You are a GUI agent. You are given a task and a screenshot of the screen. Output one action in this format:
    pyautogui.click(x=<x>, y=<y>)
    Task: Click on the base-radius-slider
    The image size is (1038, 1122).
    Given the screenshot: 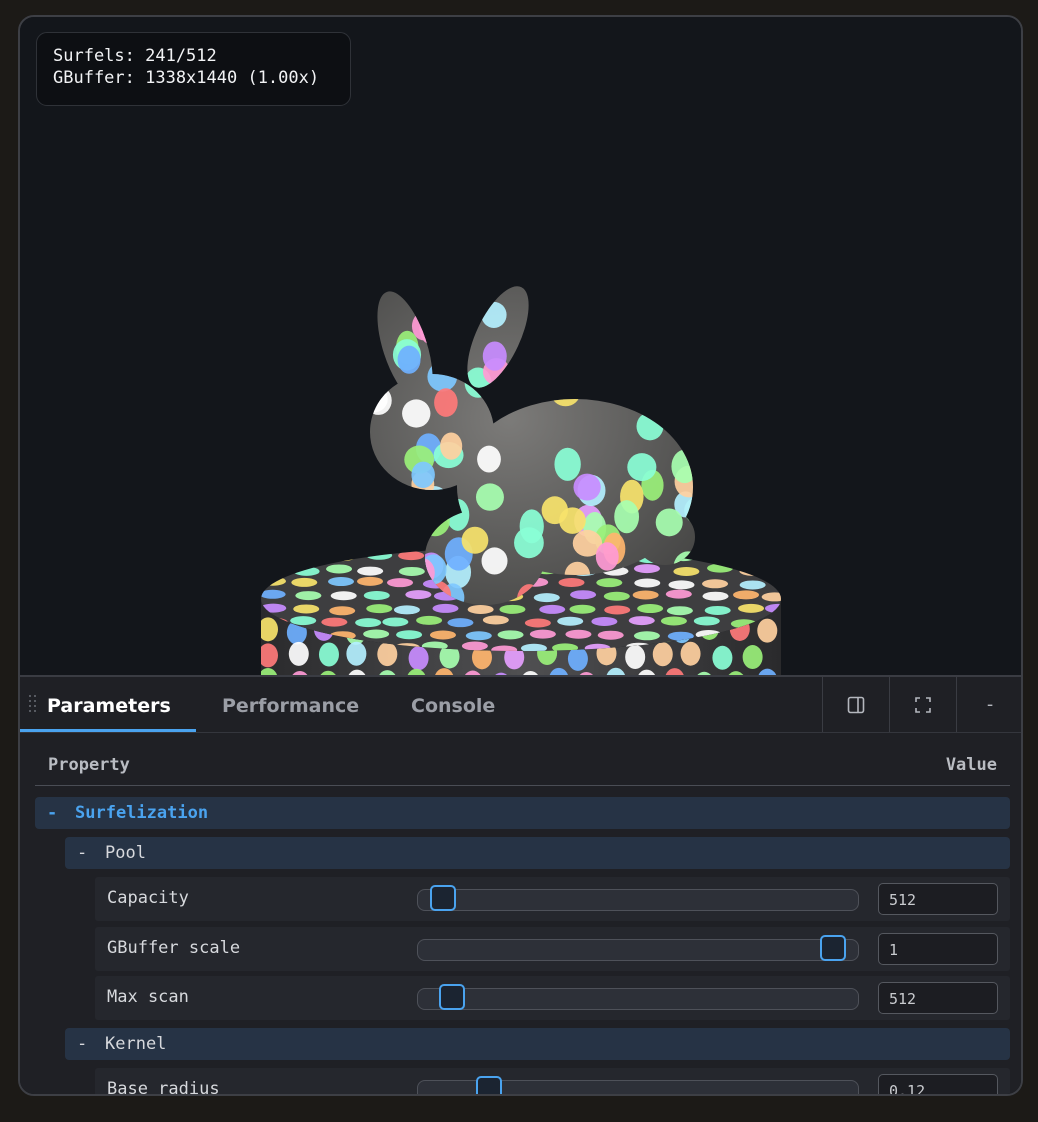 What is the action you would take?
    pyautogui.click(x=638, y=1085)
    